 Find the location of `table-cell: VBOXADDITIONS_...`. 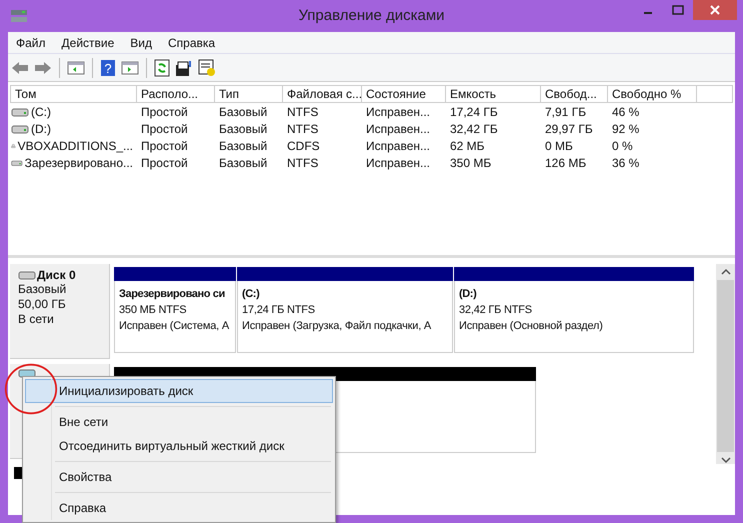

table-cell: VBOXADDITIONS_... is located at coordinates (75, 145).